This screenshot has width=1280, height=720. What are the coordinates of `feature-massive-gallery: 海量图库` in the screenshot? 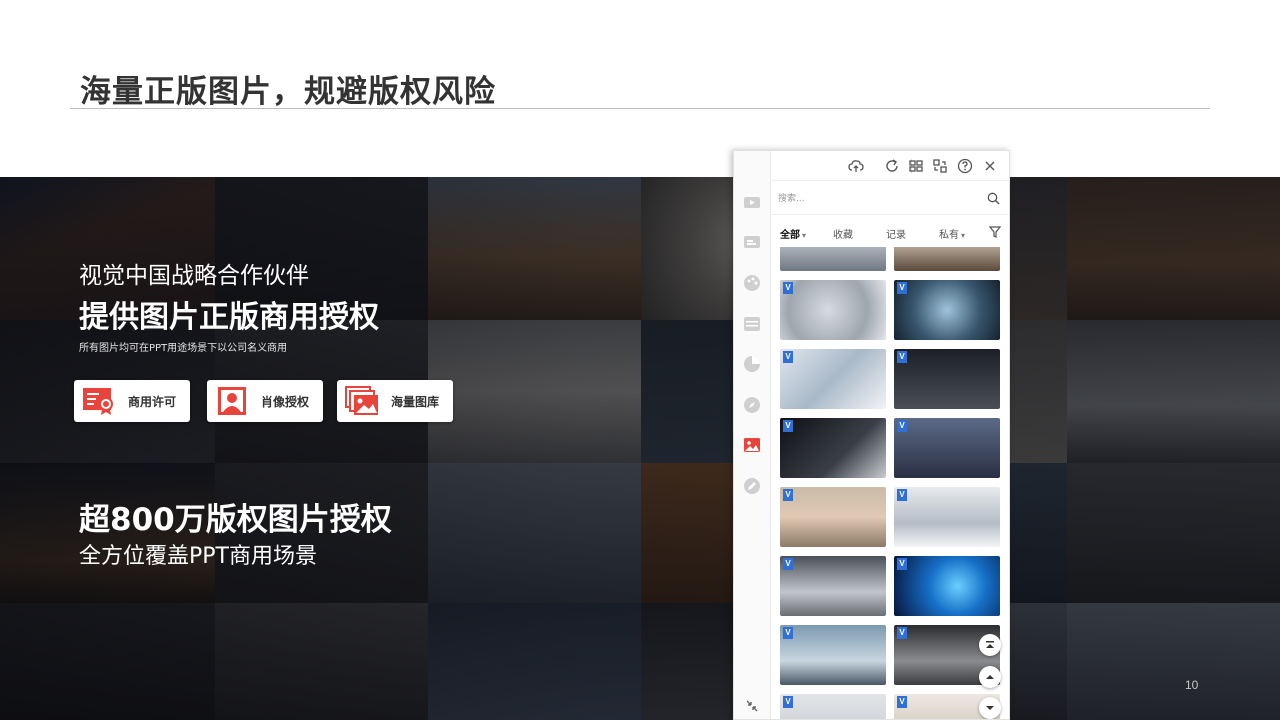 It's located at (395, 401).